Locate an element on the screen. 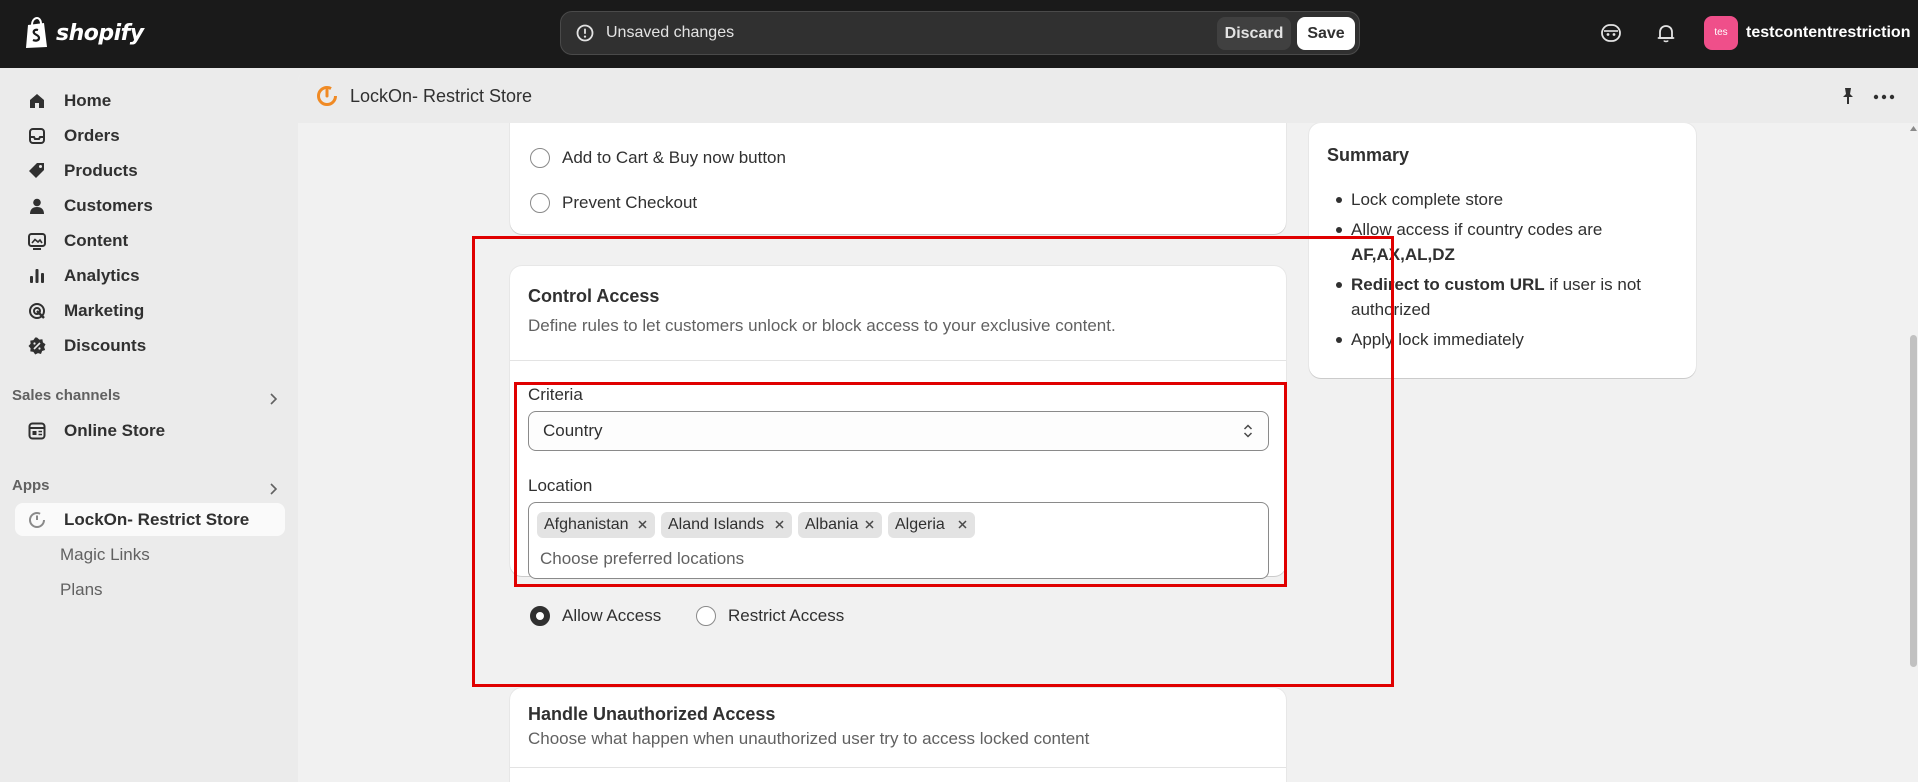 Image resolution: width=1918 pixels, height=782 pixels. lockon-logo-icon is located at coordinates (327, 96).